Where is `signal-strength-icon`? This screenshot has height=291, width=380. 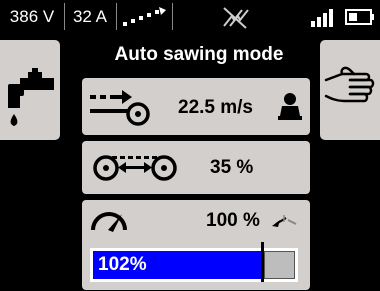 signal-strength-icon is located at coordinates (322, 16).